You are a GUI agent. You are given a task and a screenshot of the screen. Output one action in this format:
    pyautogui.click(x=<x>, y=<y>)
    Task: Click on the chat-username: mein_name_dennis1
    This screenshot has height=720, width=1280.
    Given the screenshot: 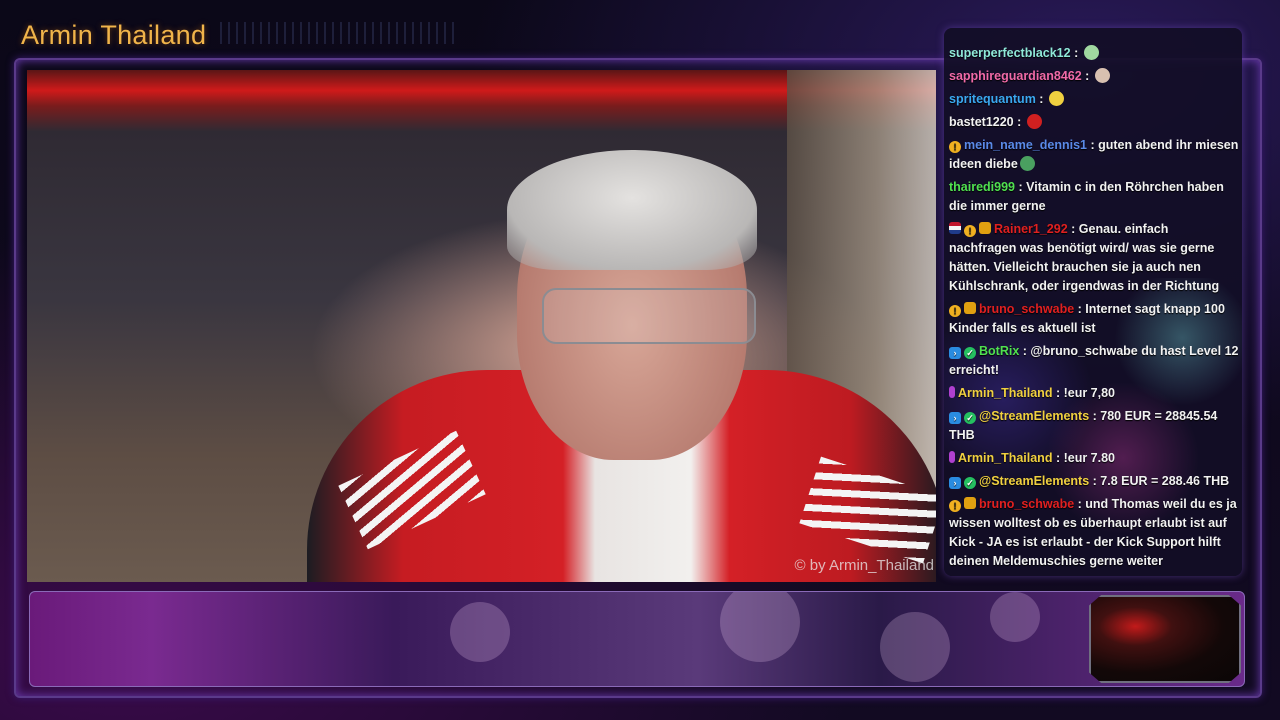 What is the action you would take?
    pyautogui.click(x=1025, y=145)
    